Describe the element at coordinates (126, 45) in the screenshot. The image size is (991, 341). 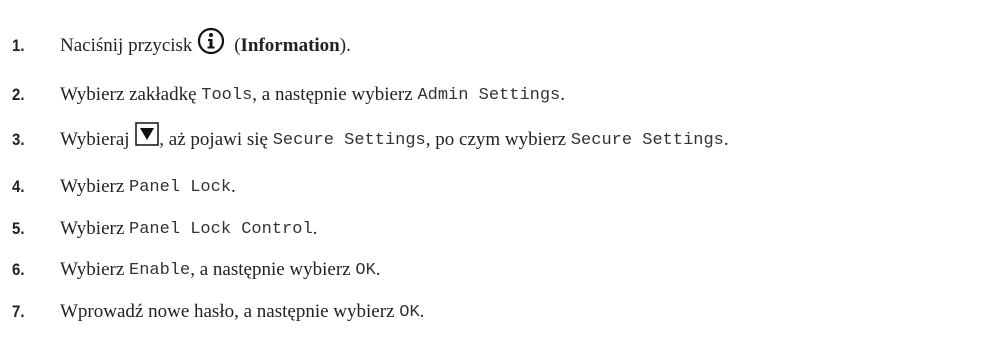
I see `step-text-part: Naciśnij przycisk` at that location.